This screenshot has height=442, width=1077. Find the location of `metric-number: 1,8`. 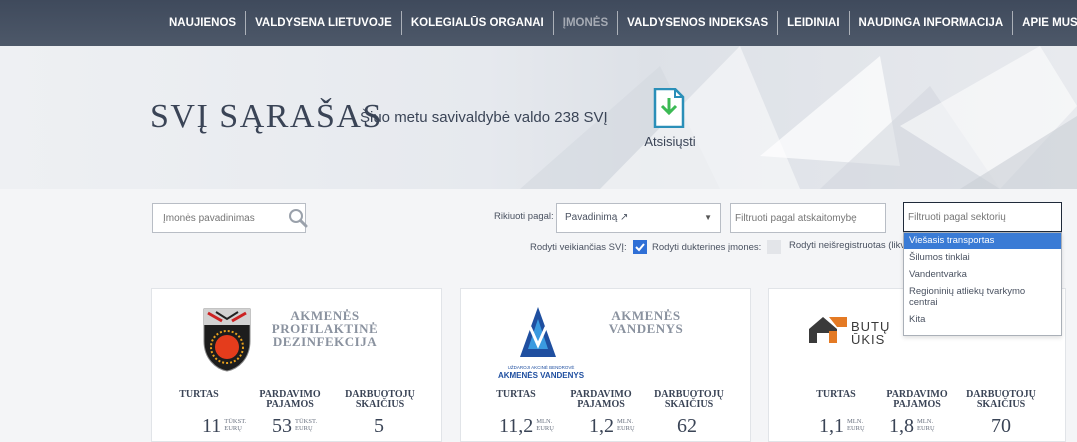

metric-number: 1,8 is located at coordinates (901, 426).